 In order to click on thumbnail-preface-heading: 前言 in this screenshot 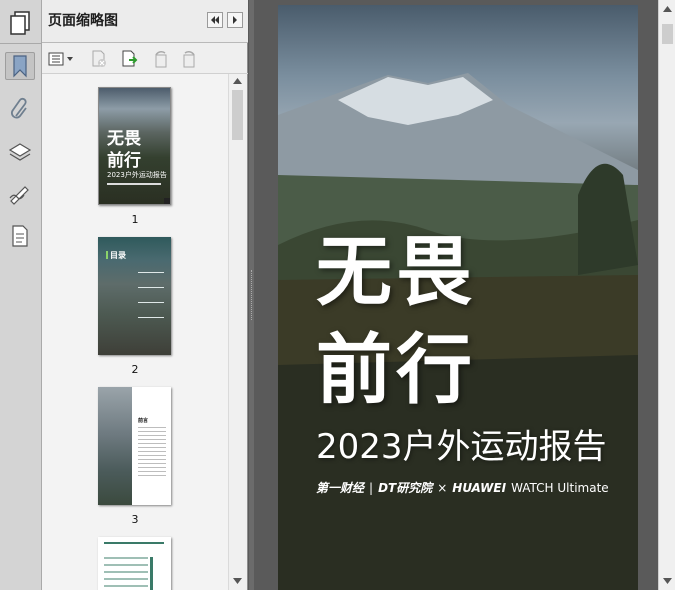, I will do `click(143, 421)`.